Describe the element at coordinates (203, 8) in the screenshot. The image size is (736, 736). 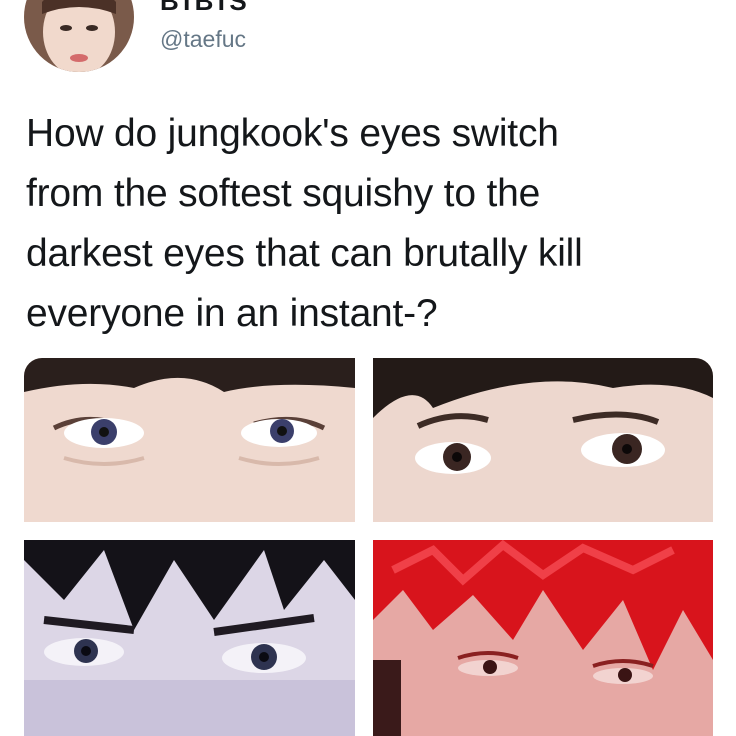
I see `display-name: BTBTS` at that location.